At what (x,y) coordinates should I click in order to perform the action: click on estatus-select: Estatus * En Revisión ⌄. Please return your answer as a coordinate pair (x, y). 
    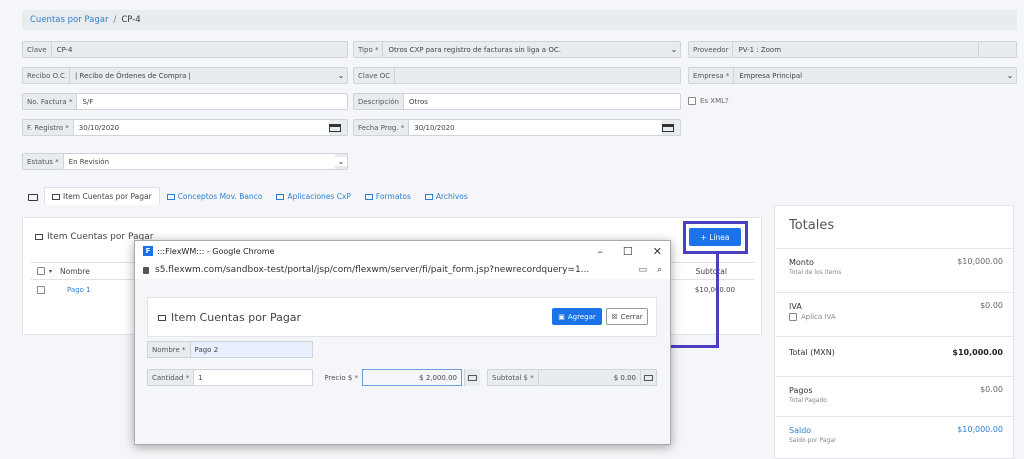
    Looking at the image, I should click on (185, 161).